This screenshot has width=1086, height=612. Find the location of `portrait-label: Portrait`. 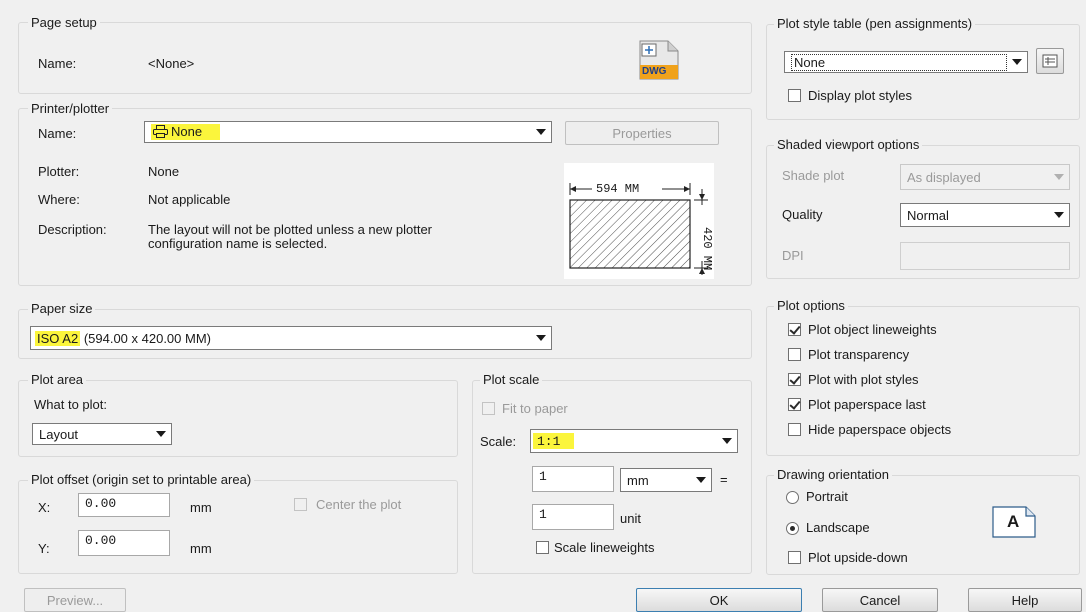

portrait-label: Portrait is located at coordinates (827, 496).